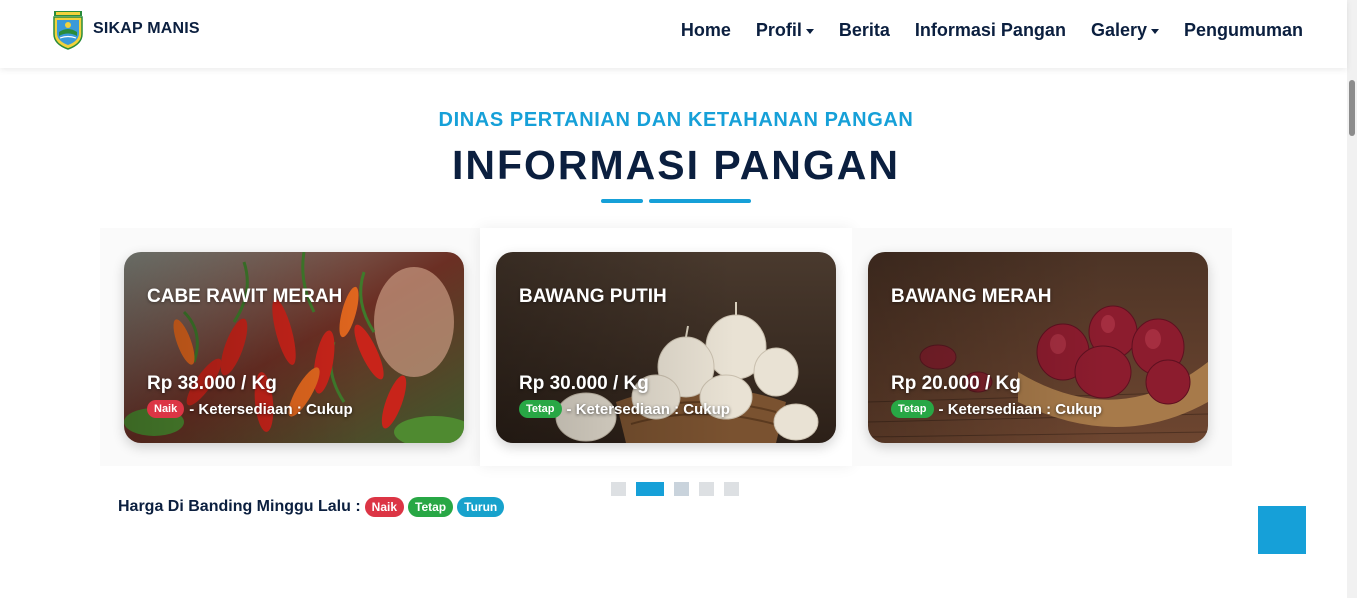 This screenshot has width=1357, height=598. I want to click on nav-home-label: Home, so click(705, 30).